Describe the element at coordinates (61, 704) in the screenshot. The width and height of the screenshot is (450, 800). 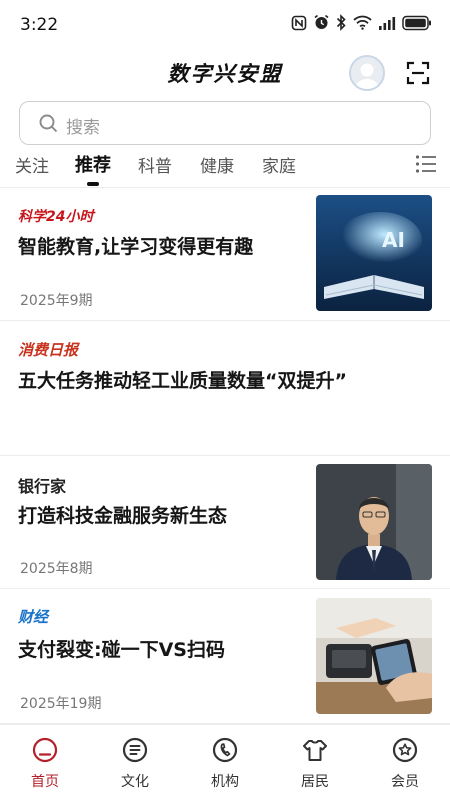
I see `issue-label: 2025年19期` at that location.